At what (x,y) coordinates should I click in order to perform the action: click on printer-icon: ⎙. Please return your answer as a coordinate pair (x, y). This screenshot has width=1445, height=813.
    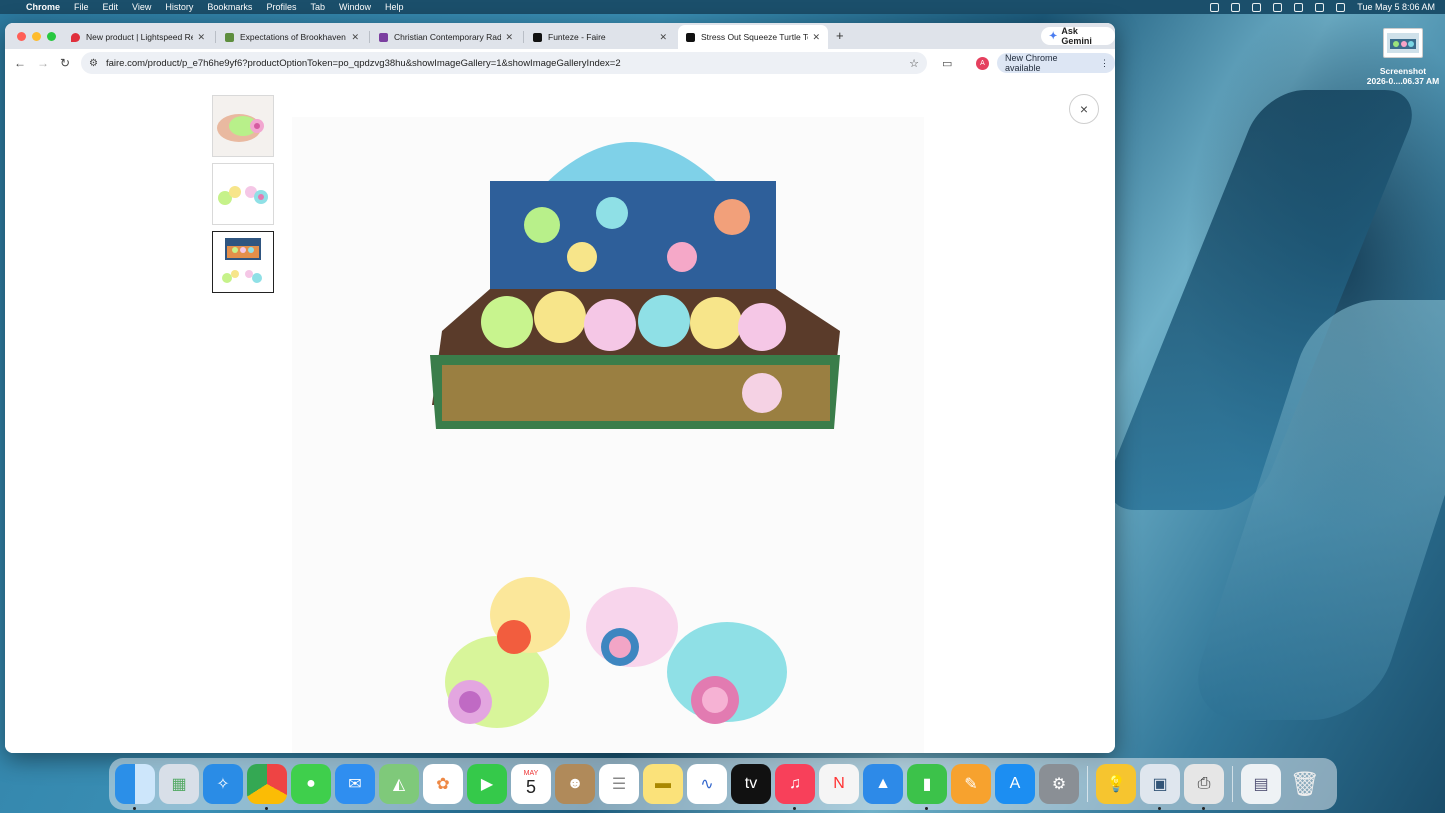
    Looking at the image, I should click on (1204, 787).